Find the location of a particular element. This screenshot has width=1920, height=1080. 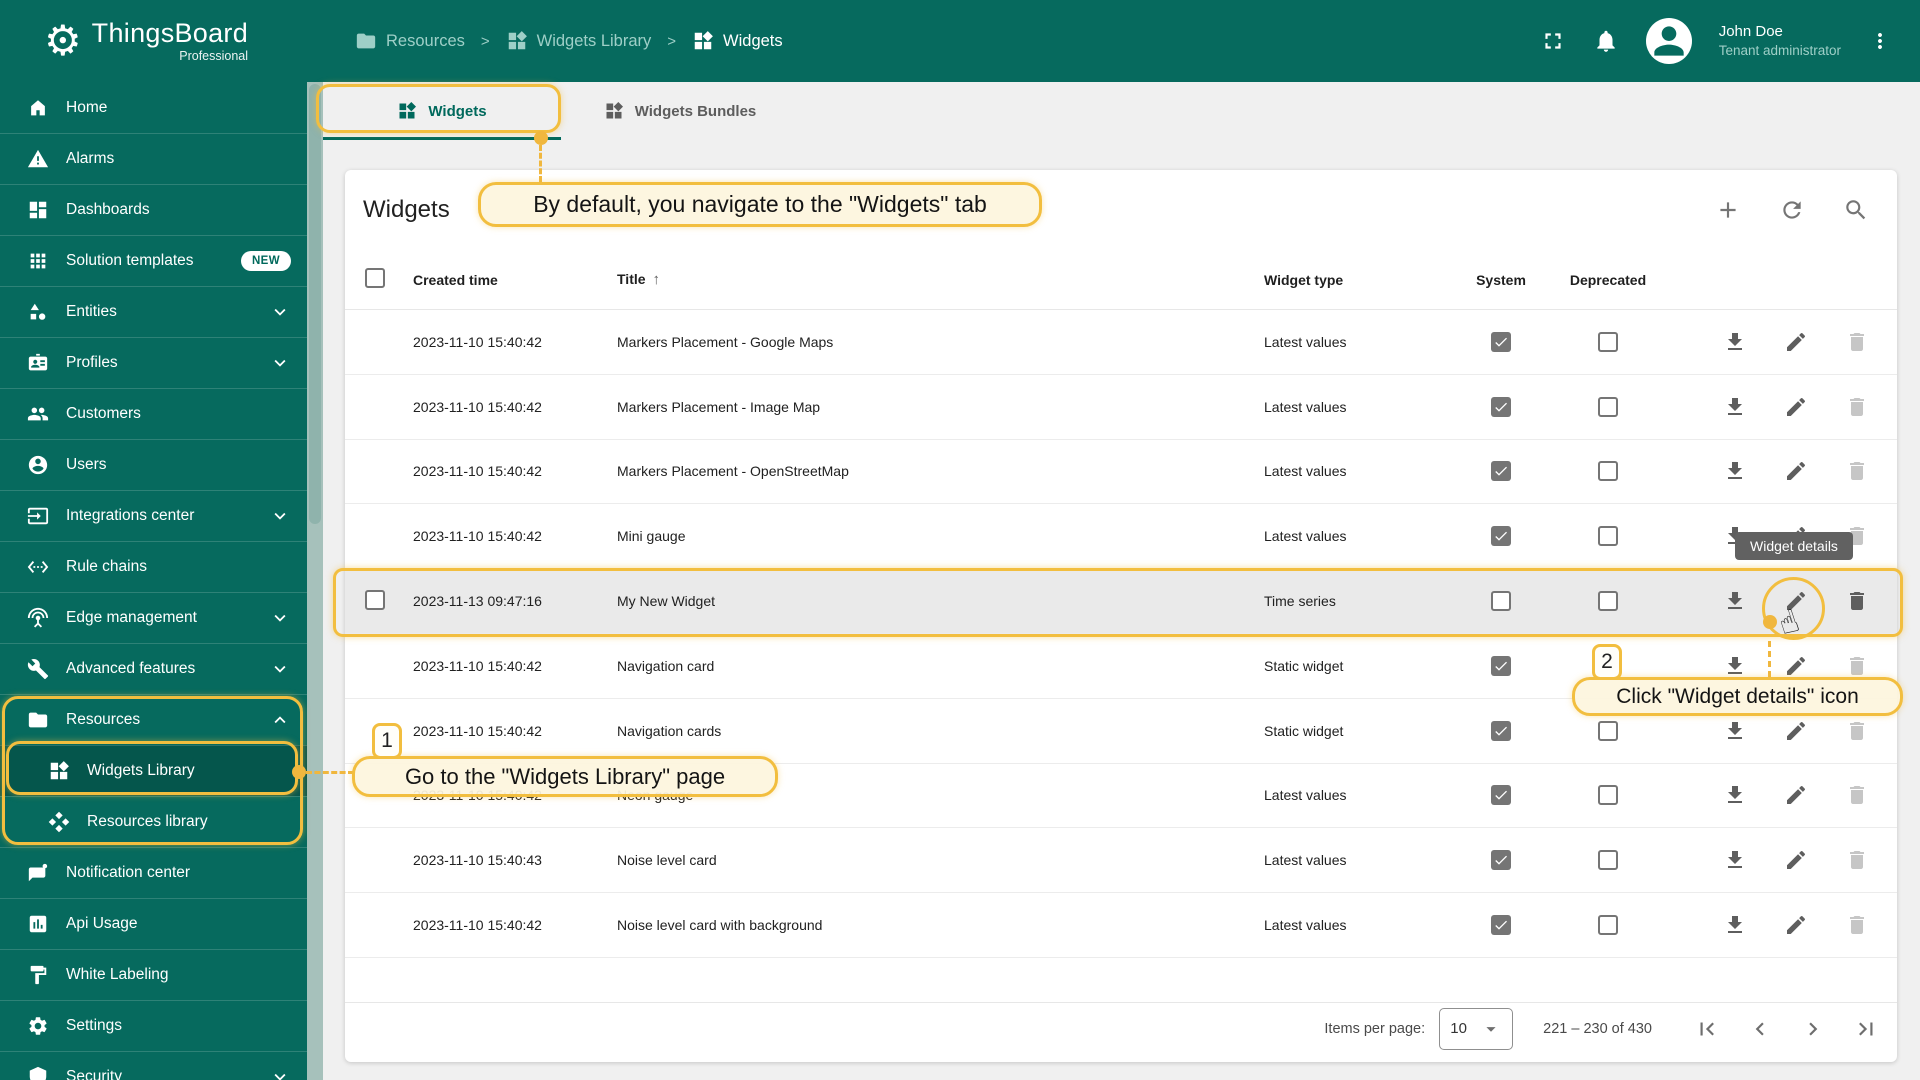

notifications-bell-icon is located at coordinates (1606, 41).